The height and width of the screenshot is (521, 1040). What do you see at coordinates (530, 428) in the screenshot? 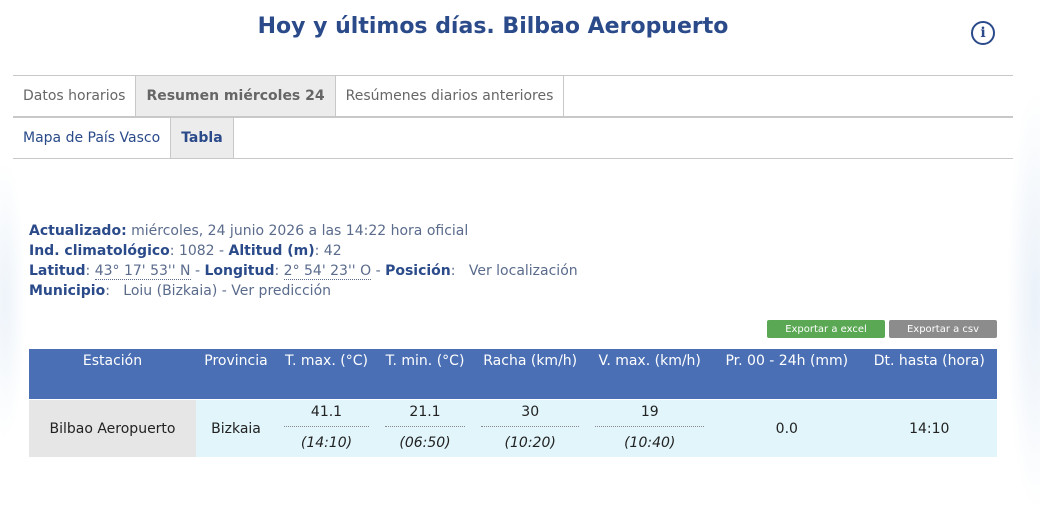
I see `cell-gust: 30 (10:20)` at bounding box center [530, 428].